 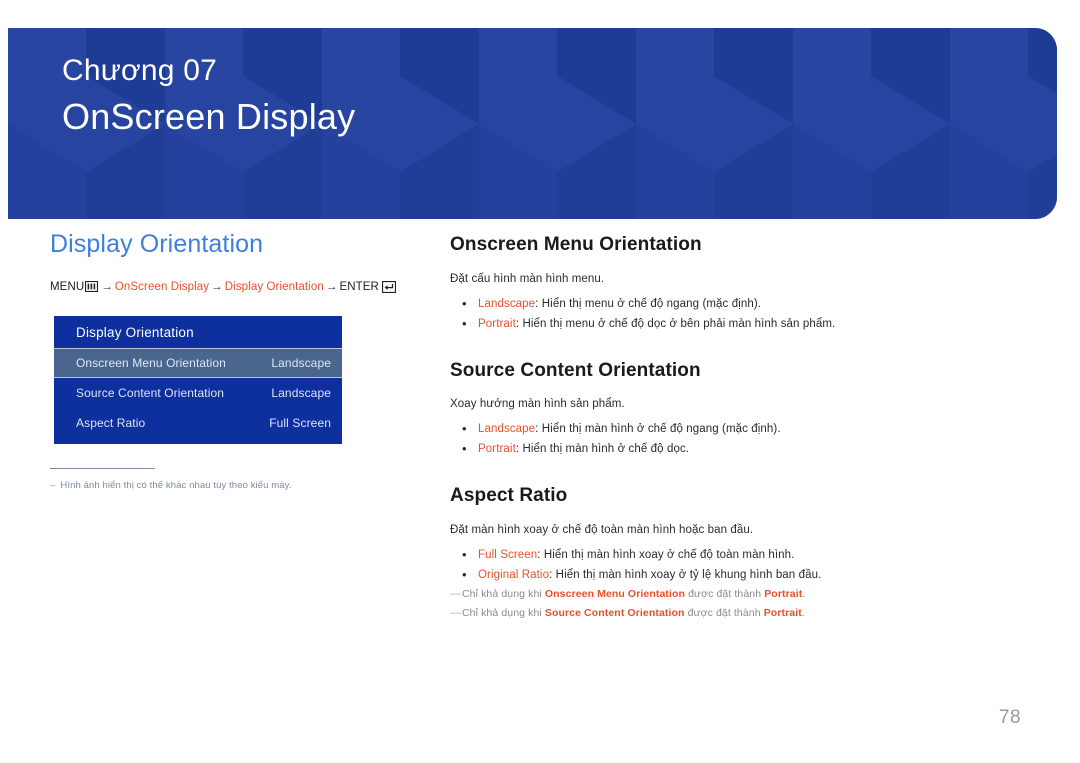 I want to click on osd-row-aspect-ratio: Aspect Ratio Full Screen, so click(x=198, y=423).